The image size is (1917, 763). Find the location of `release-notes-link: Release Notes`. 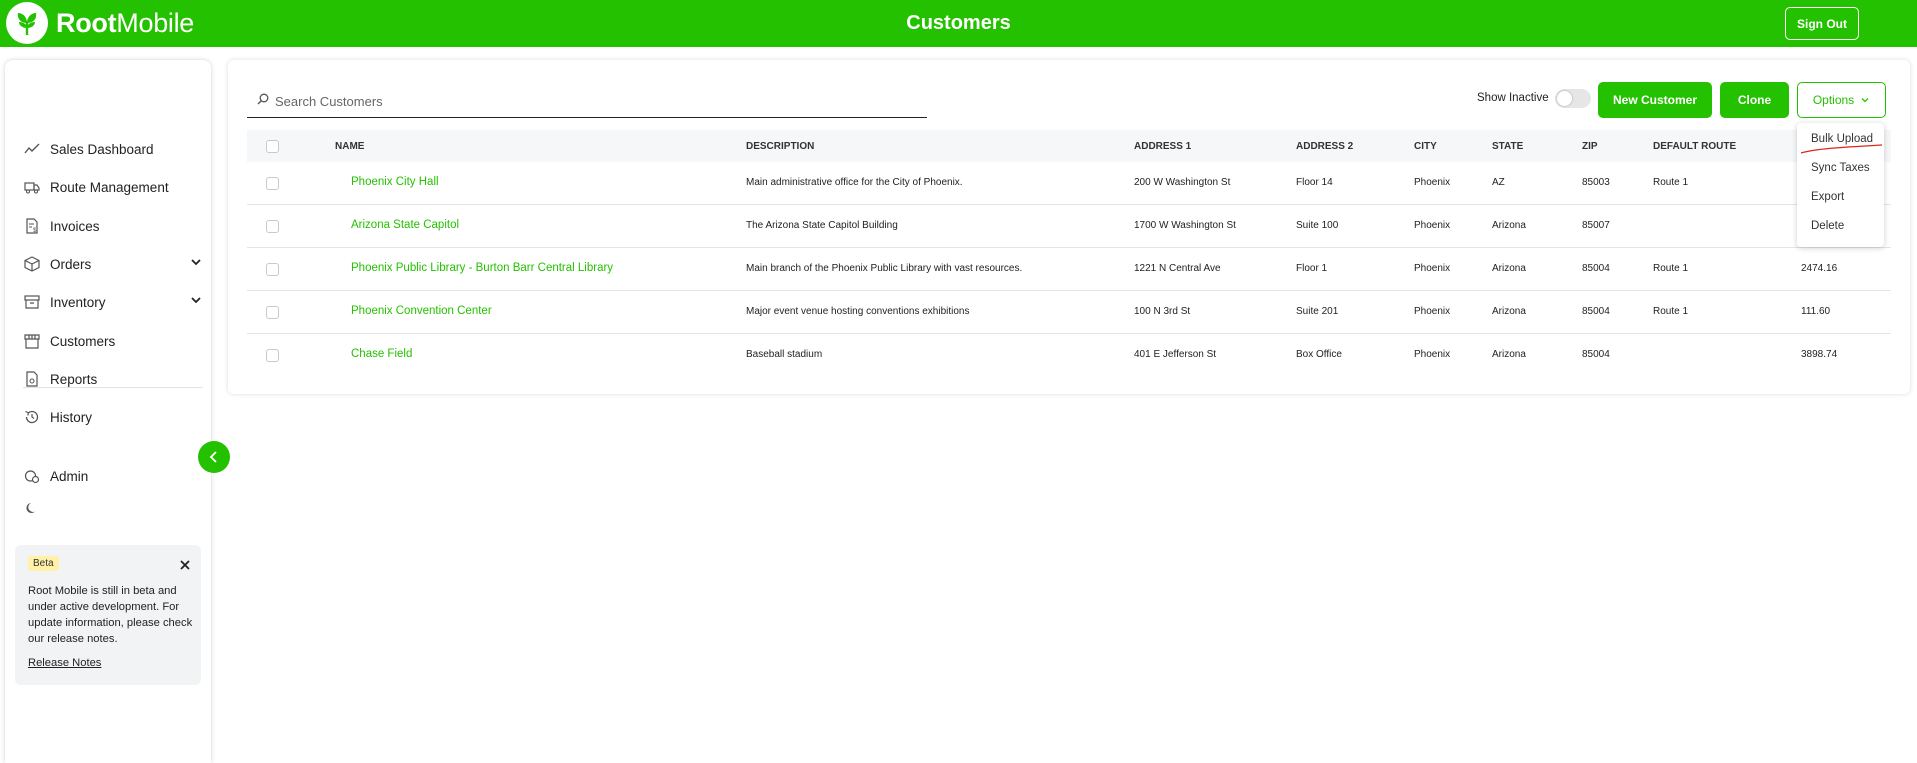

release-notes-link: Release Notes is located at coordinates (64, 663).